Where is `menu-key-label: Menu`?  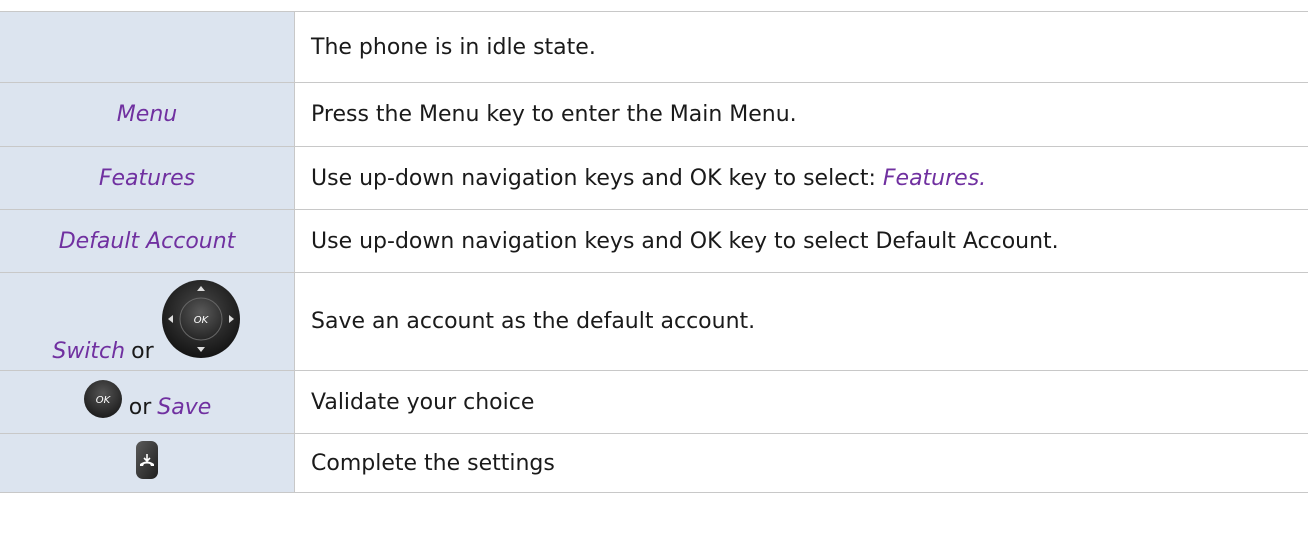
menu-key-label: Menu is located at coordinates (147, 114).